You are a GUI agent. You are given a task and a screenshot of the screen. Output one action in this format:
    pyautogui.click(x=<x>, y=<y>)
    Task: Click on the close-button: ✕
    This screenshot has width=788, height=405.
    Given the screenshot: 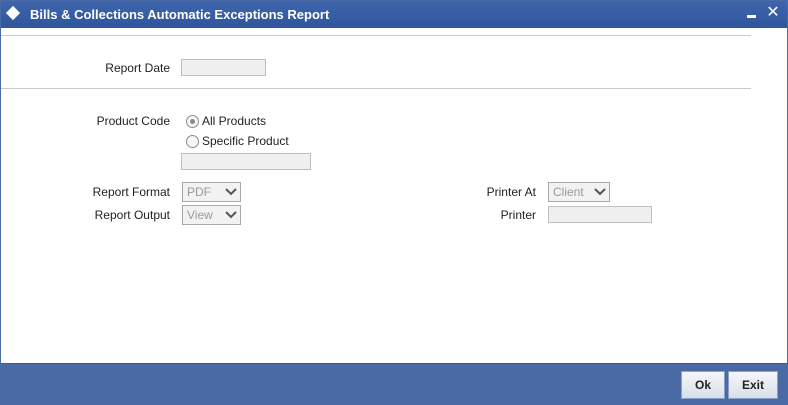 What is the action you would take?
    pyautogui.click(x=773, y=13)
    